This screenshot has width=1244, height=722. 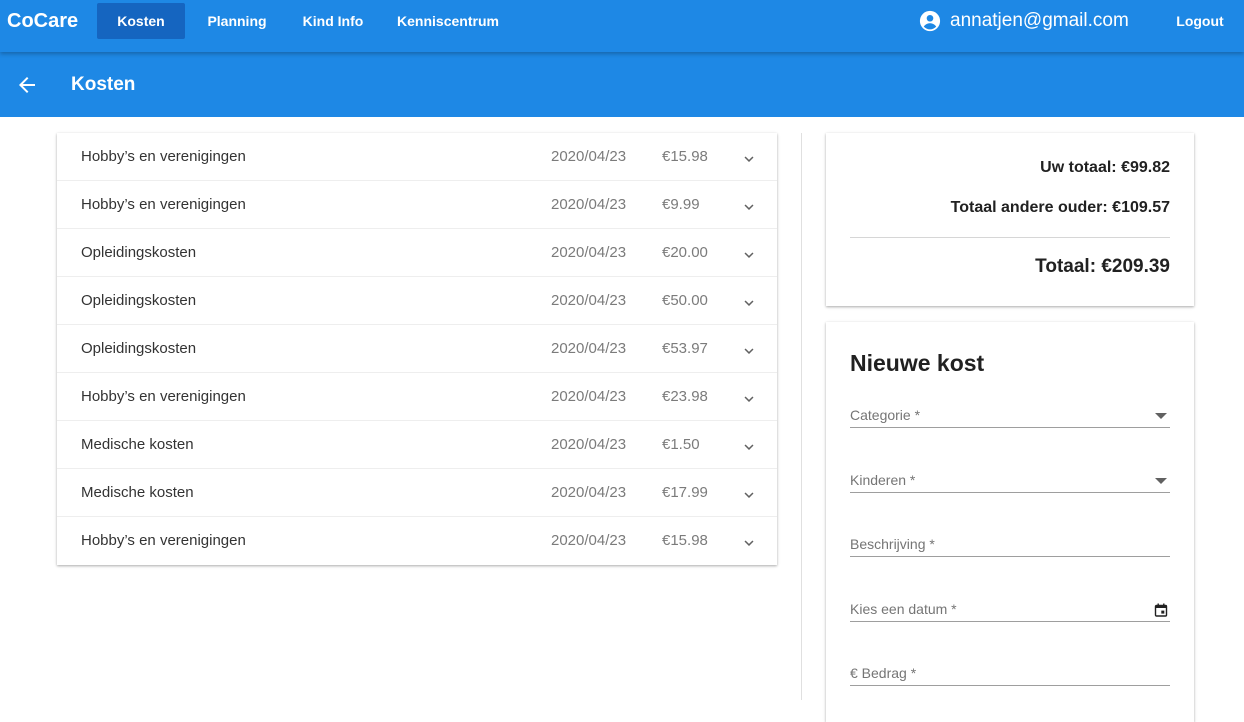 What do you see at coordinates (685, 300) in the screenshot?
I see `expense-amount: €50.00` at bounding box center [685, 300].